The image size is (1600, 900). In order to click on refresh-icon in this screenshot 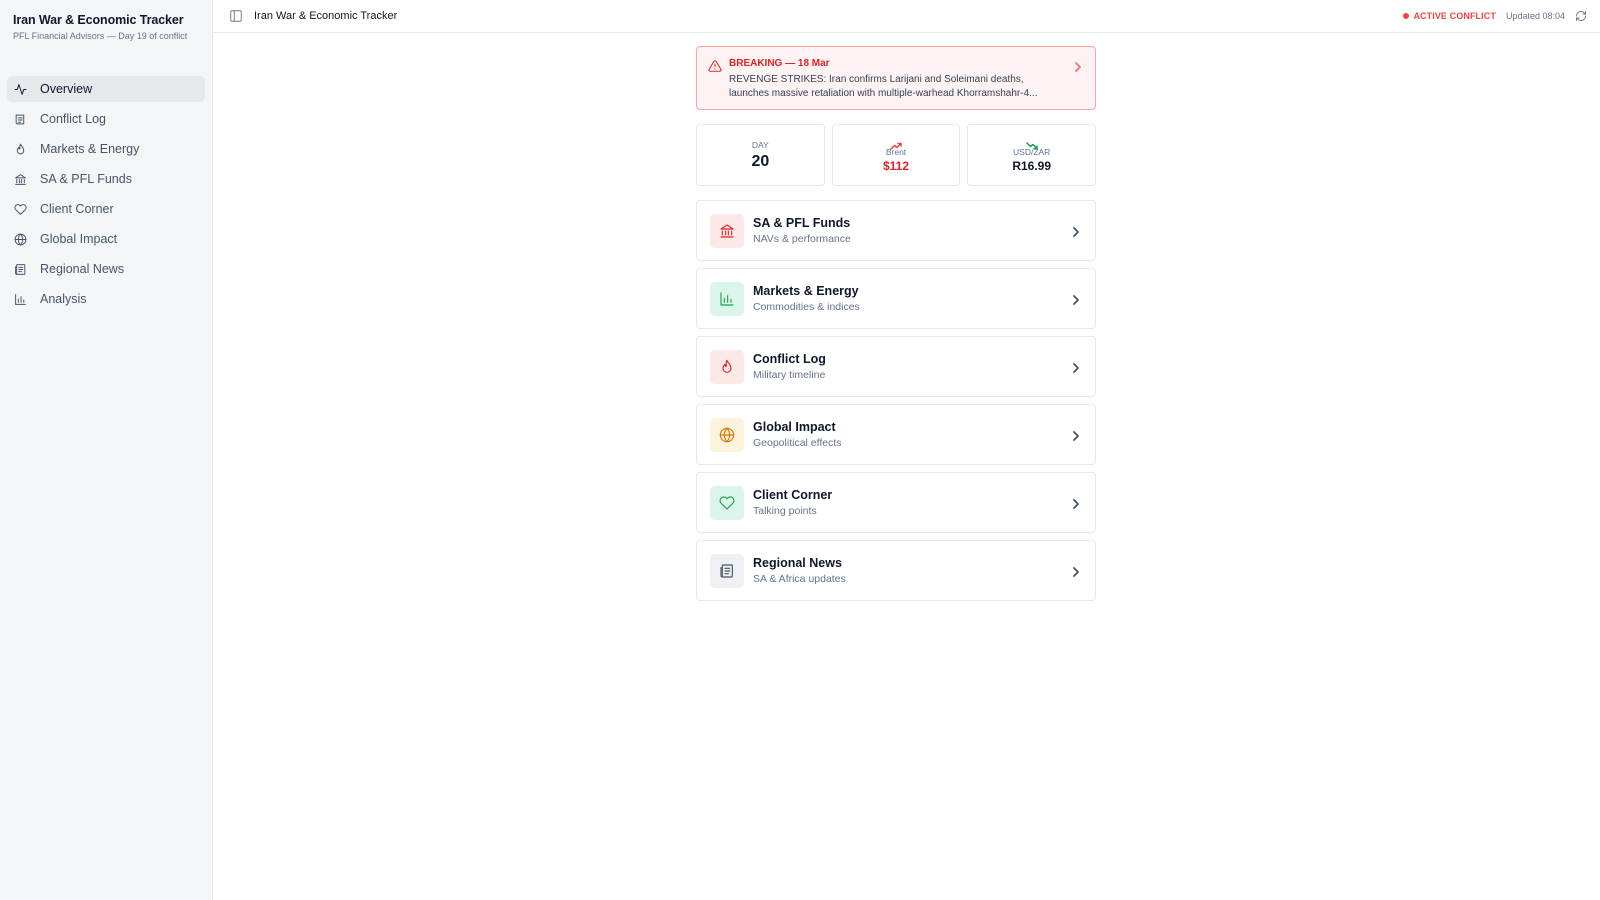, I will do `click(1581, 16)`.